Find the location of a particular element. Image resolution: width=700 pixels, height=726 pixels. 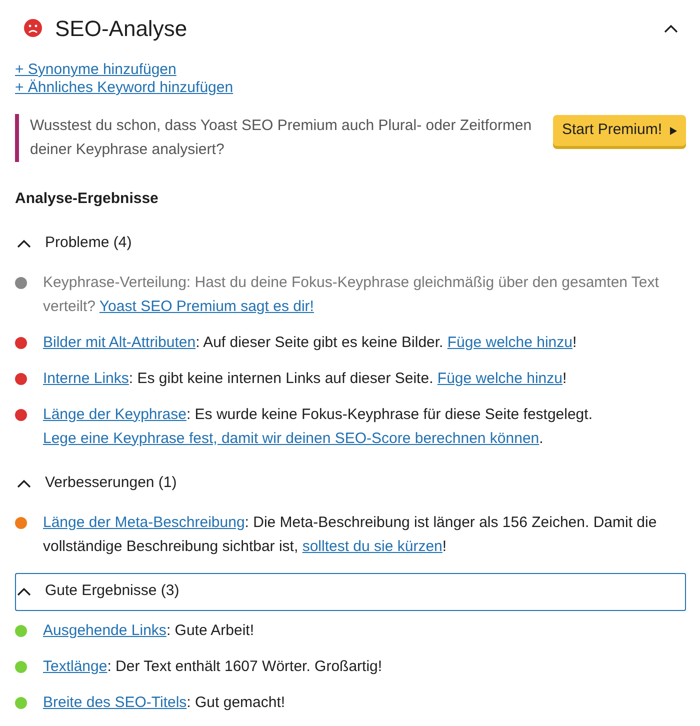

add-keyword-link: + Synonyme hinzufügen is located at coordinates (95, 70).